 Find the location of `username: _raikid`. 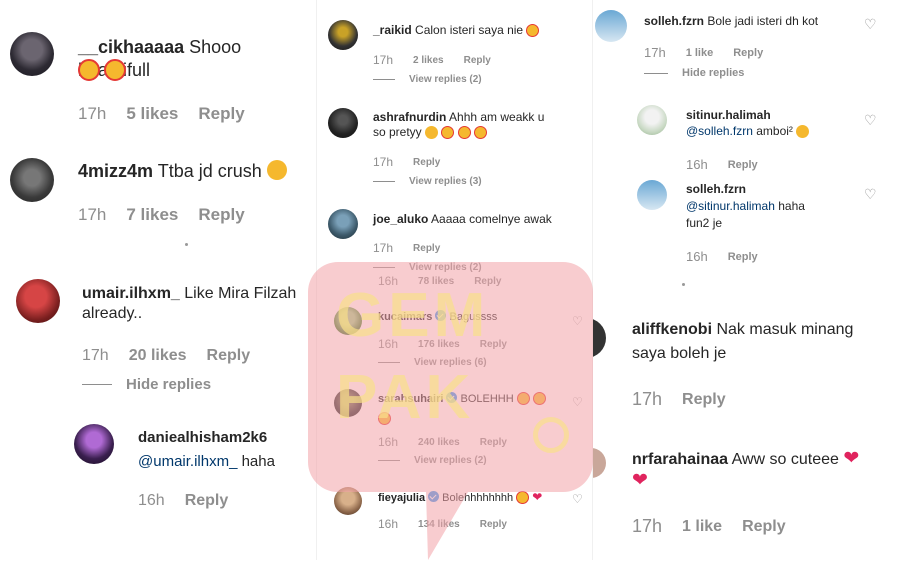

username: _raikid is located at coordinates (392, 30).